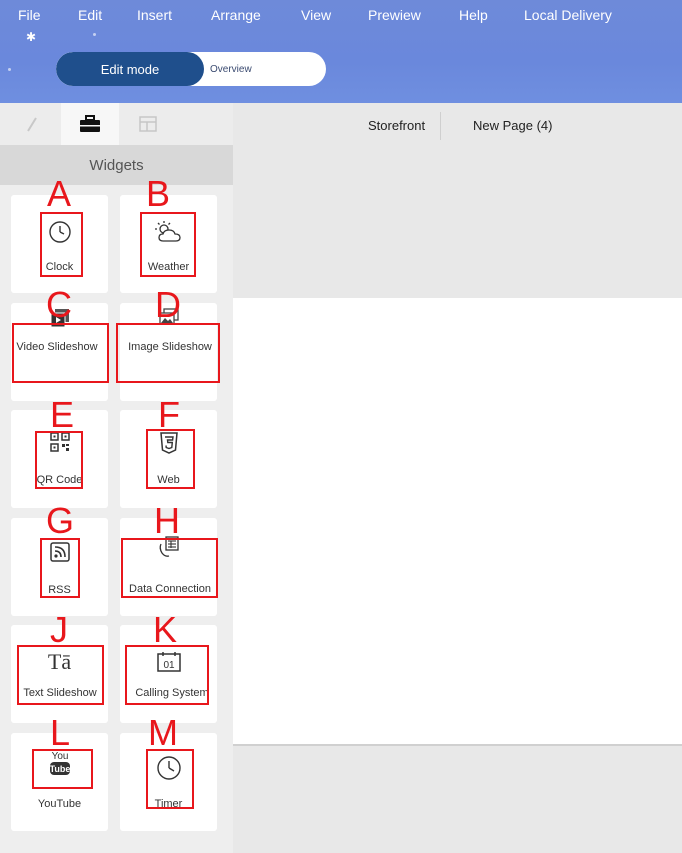  I want to click on briefcase-icon, so click(90, 123).